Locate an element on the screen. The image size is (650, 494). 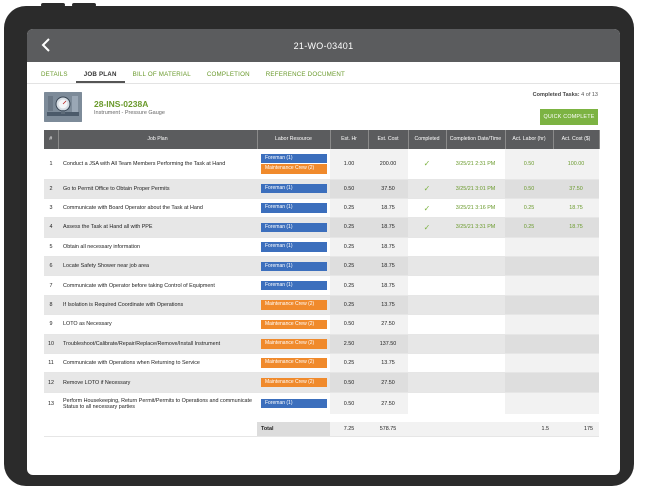
est-hr: 0.50 is located at coordinates (349, 189).